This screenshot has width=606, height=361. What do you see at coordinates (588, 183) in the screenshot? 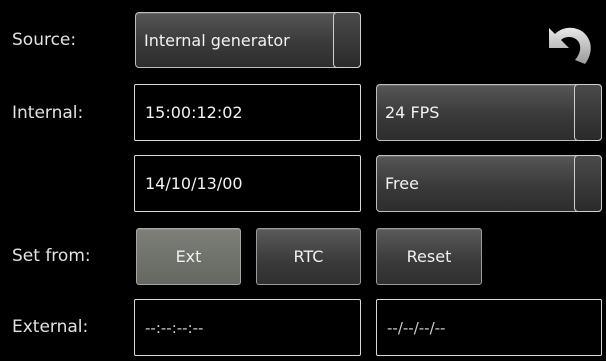
I see `run-mode-dropdown-handle` at bounding box center [588, 183].